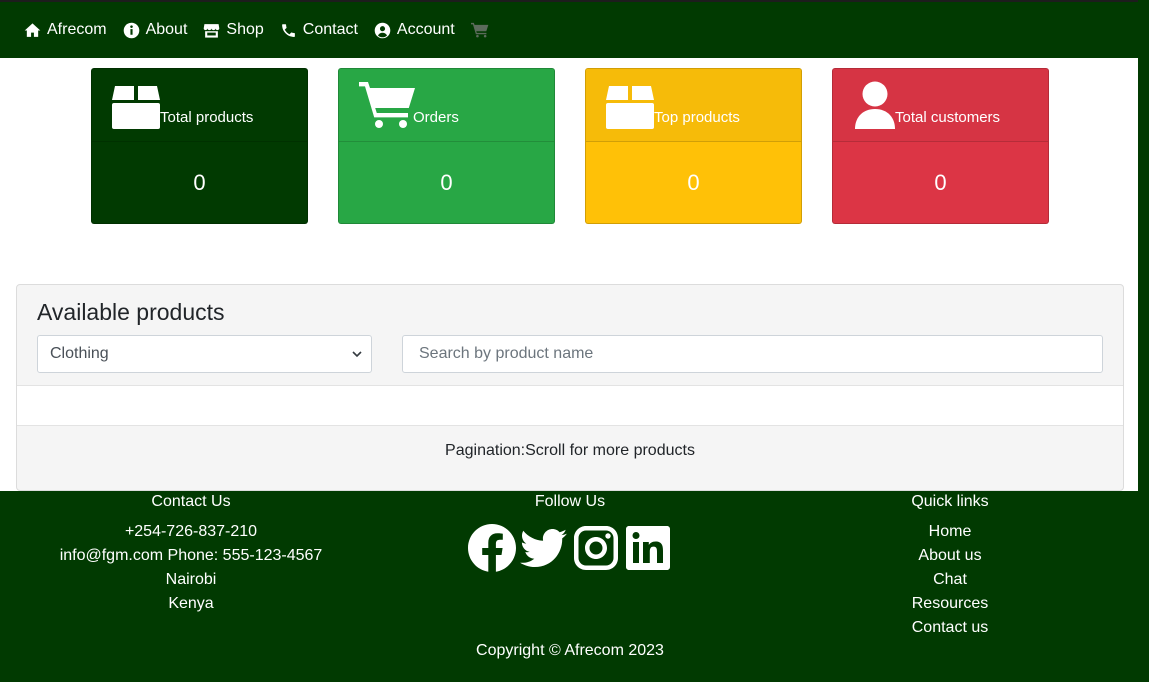 This screenshot has width=1149, height=682. I want to click on stat-card-orders: Orders 0, so click(446, 146).